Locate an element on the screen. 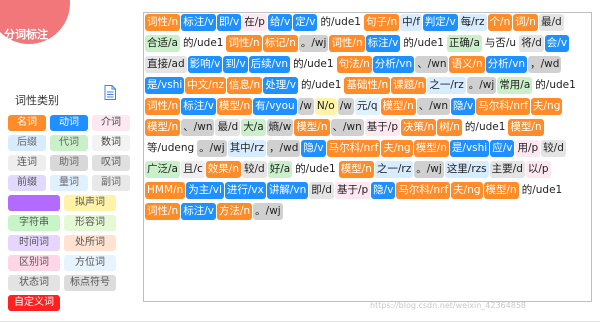 Image resolution: width=600 pixels, height=322 pixels. word-token: 正确/a is located at coordinates (464, 43).